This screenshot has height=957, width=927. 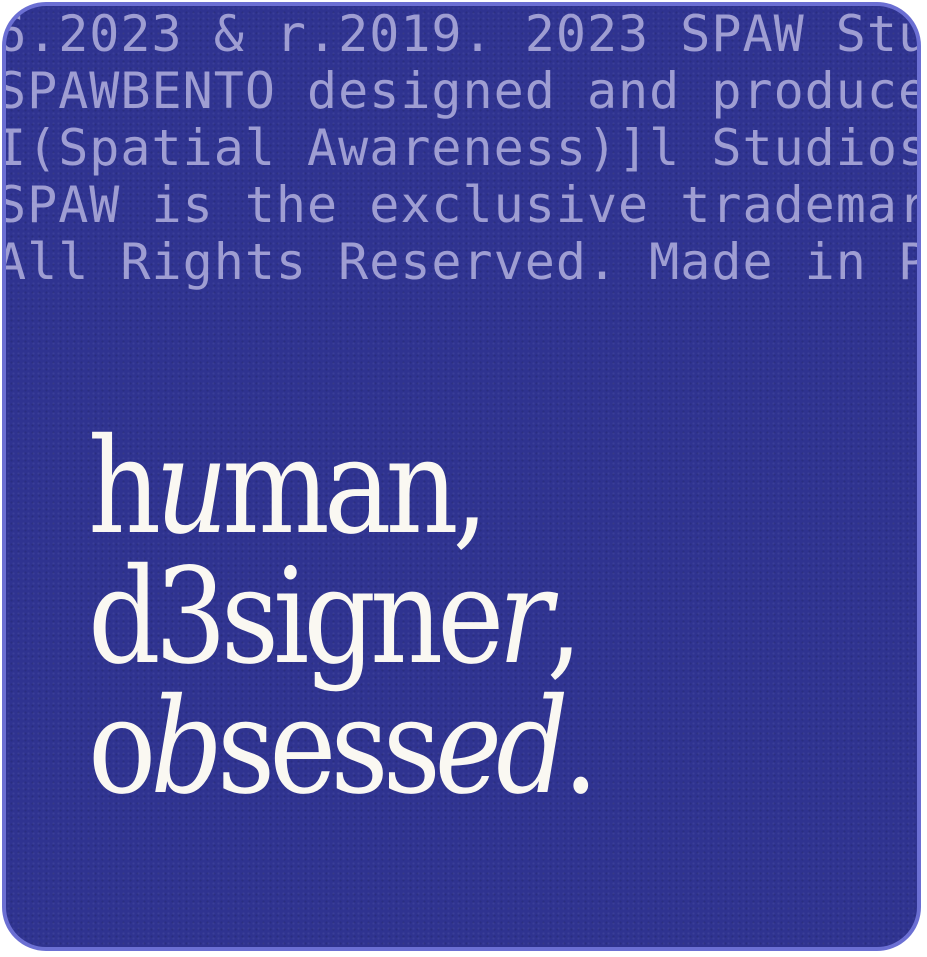 I want to click on headline-fragment: o, so click(x=122, y=747).